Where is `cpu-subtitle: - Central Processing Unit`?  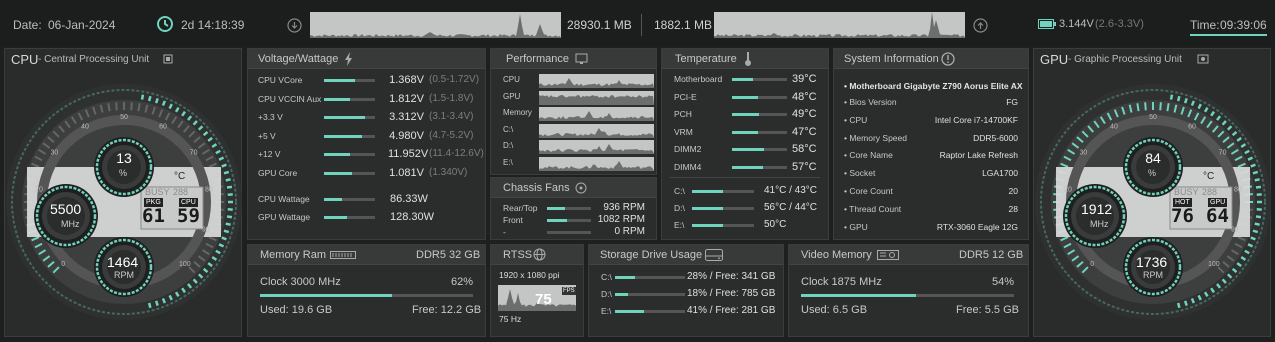
cpu-subtitle: - Central Processing Unit is located at coordinates (94, 59).